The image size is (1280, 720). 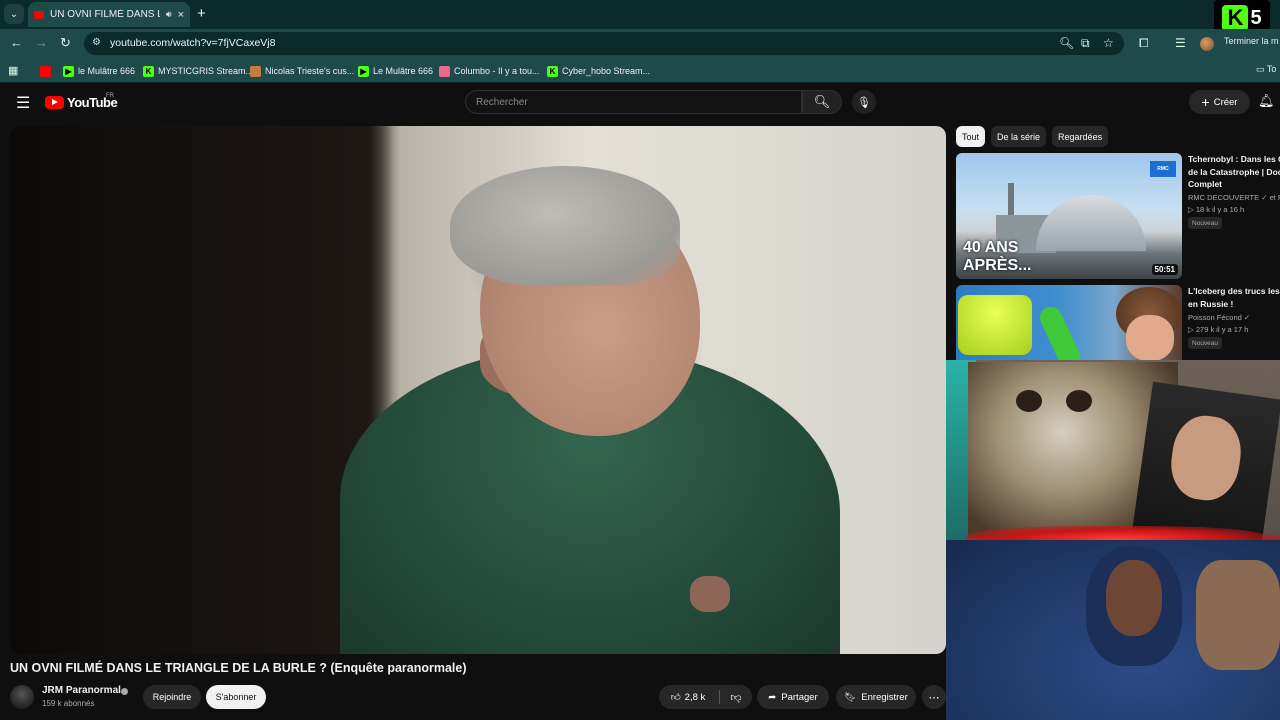 I want to click on bookmark-youtube, so click(x=47, y=71).